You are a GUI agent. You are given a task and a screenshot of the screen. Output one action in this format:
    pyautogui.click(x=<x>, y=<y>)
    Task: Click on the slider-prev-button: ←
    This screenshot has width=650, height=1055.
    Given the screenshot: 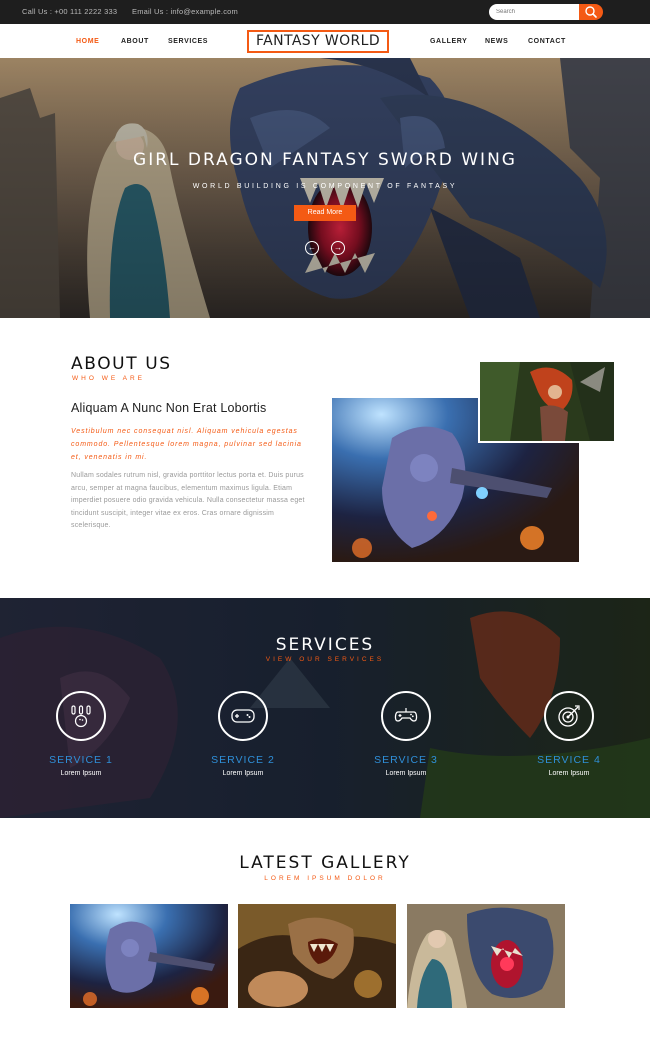 What is the action you would take?
    pyautogui.click(x=312, y=248)
    